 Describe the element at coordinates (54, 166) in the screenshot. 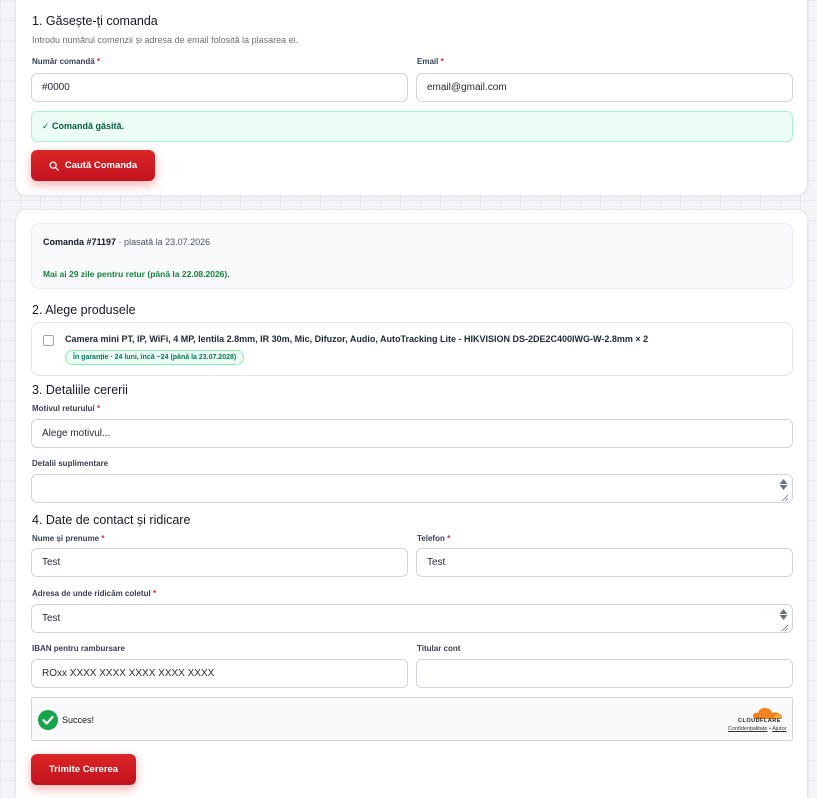

I see `search-icon` at that location.